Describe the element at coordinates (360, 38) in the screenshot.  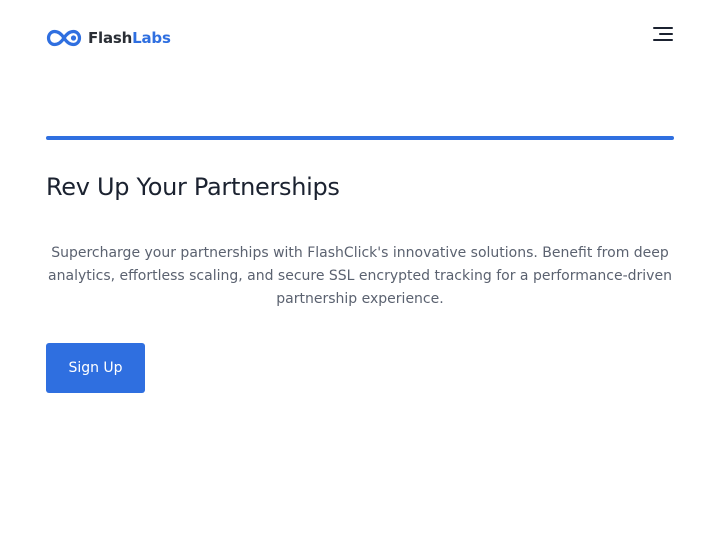
I see `site-header: FlashLabs` at that location.